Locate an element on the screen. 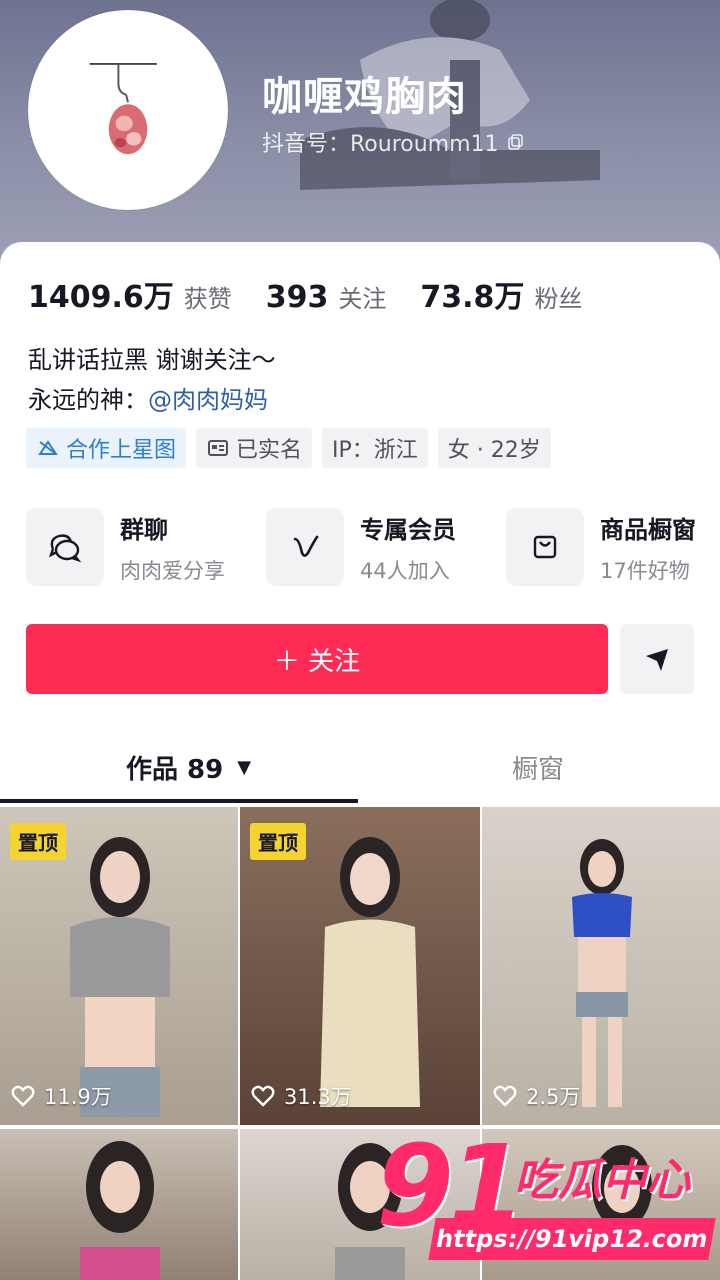 The image size is (720, 1280). douyin-id: 抖音号：Rouroumm11 is located at coordinates (393, 142).